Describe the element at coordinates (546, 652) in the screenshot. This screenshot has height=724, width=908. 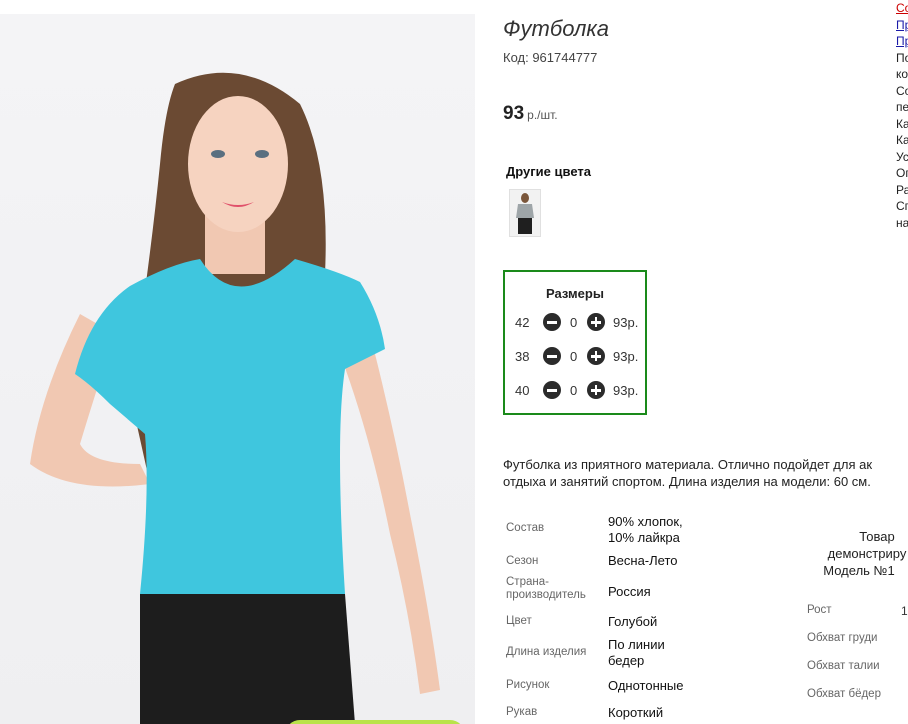
I see `spec-label: Длина изделия` at that location.